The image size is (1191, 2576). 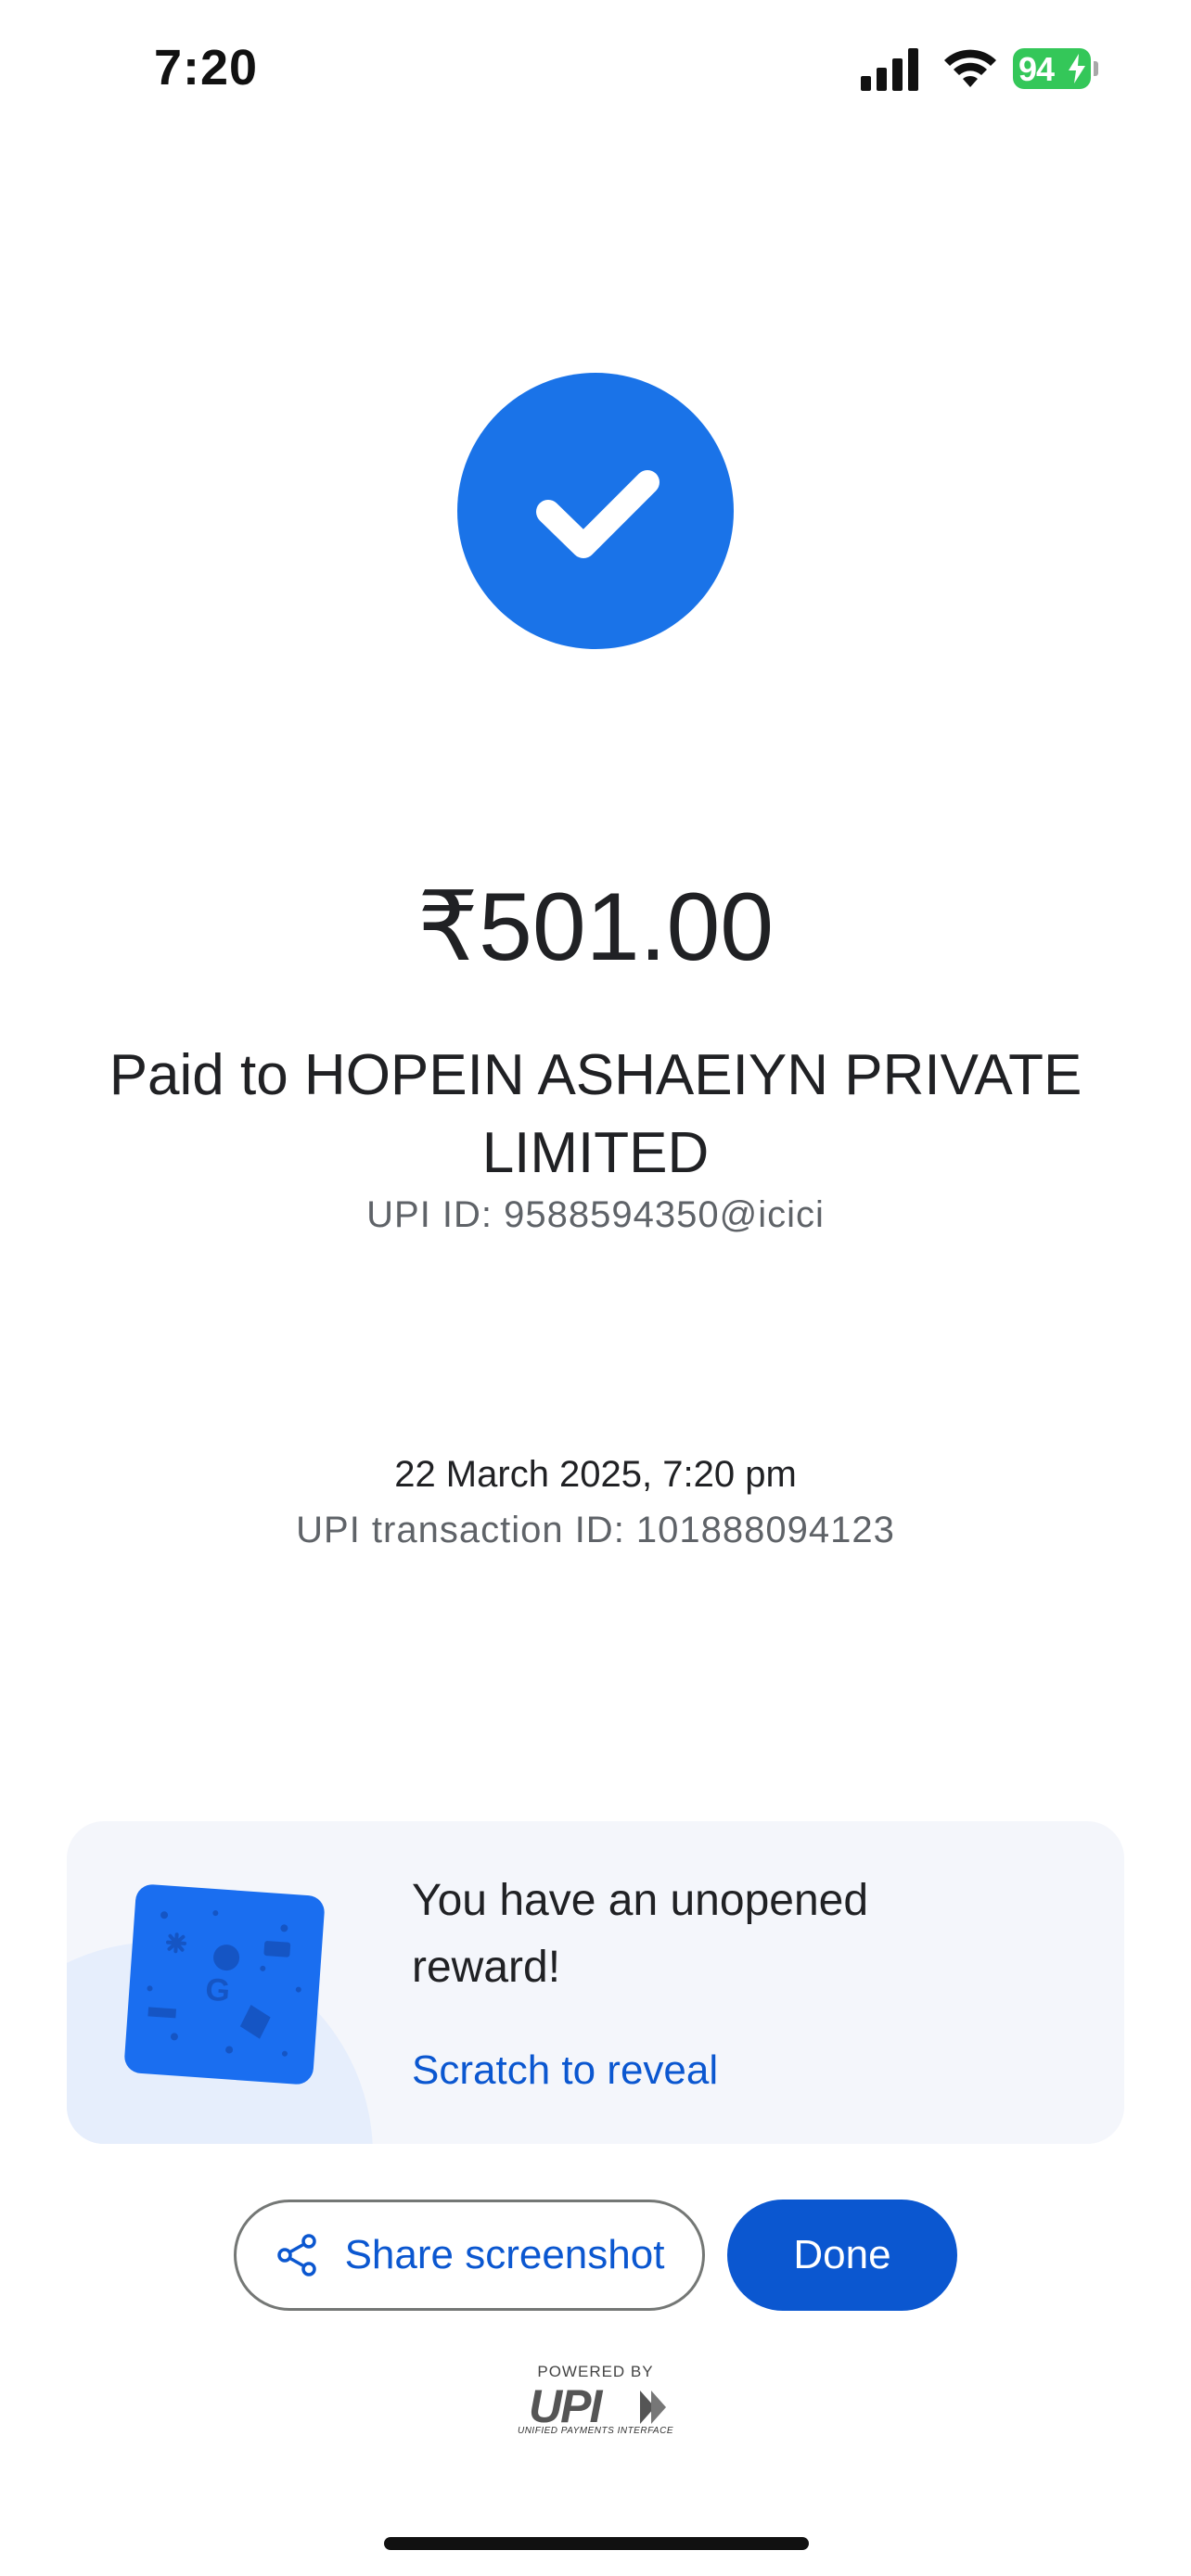 What do you see at coordinates (595, 2431) in the screenshot?
I see `upi-subtitle: UNIFIED PAYMENTS INTERFACE` at bounding box center [595, 2431].